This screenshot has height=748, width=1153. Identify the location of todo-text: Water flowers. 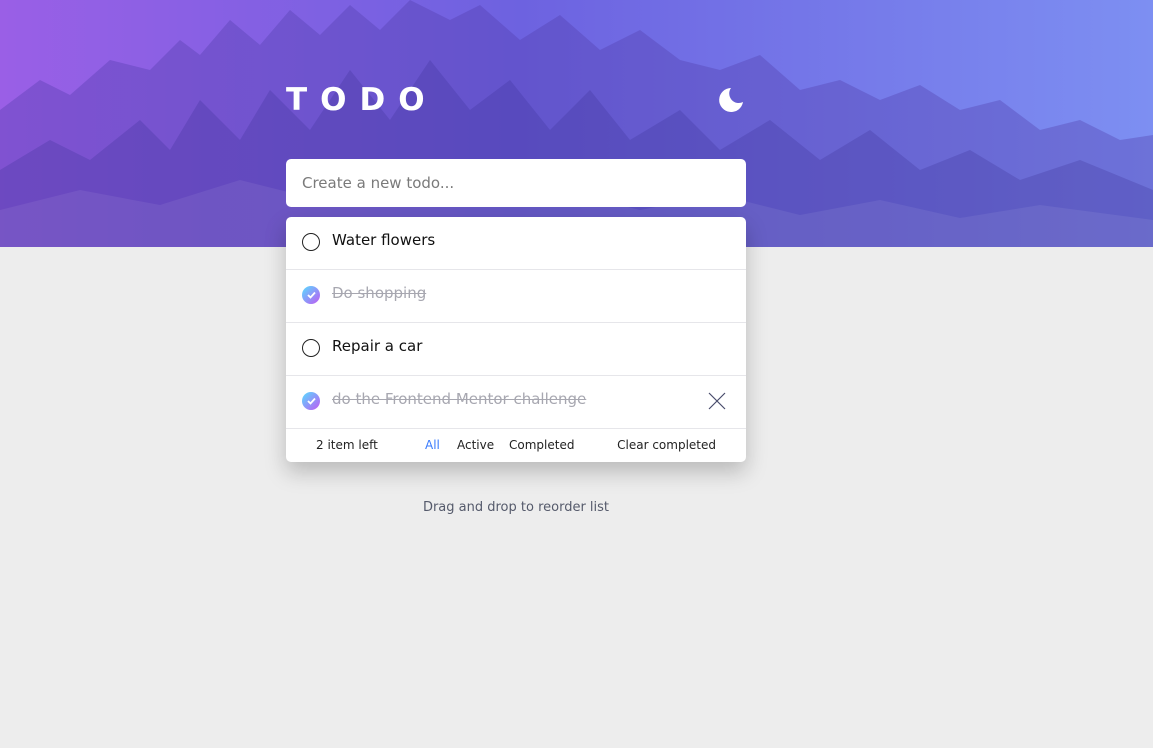
(383, 240).